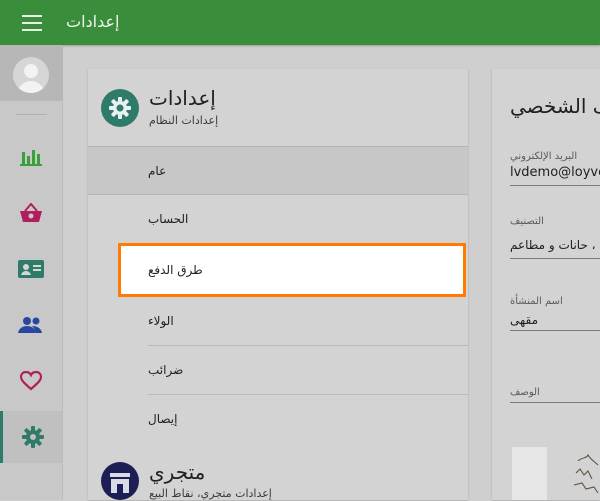 This screenshot has width=600, height=501. I want to click on avatar, so click(31, 73).